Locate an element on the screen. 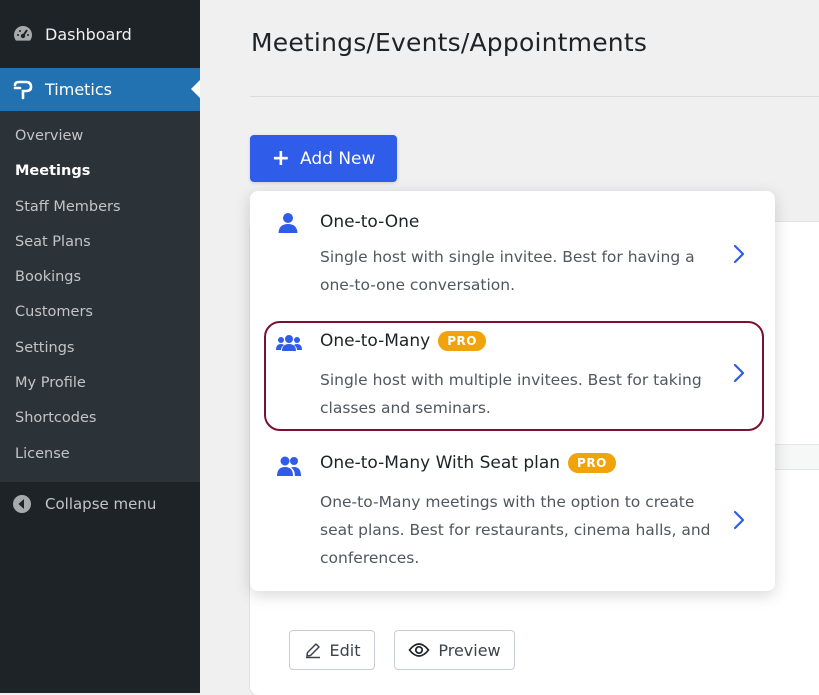 The height and width of the screenshot is (695, 819). menu-item-label: Dashboard is located at coordinates (88, 34).